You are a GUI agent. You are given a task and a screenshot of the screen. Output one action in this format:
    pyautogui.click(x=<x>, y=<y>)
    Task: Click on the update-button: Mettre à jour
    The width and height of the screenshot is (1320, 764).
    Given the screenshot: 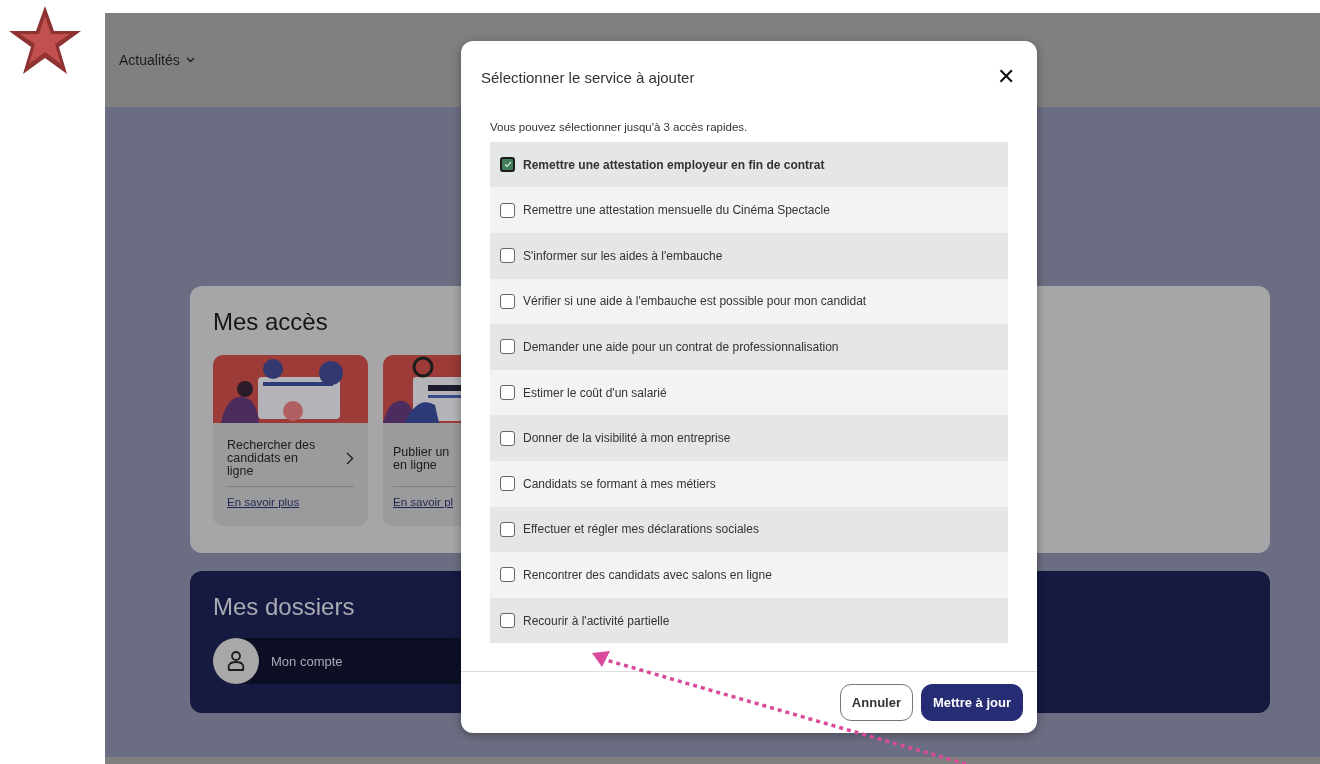 What is the action you would take?
    pyautogui.click(x=972, y=703)
    